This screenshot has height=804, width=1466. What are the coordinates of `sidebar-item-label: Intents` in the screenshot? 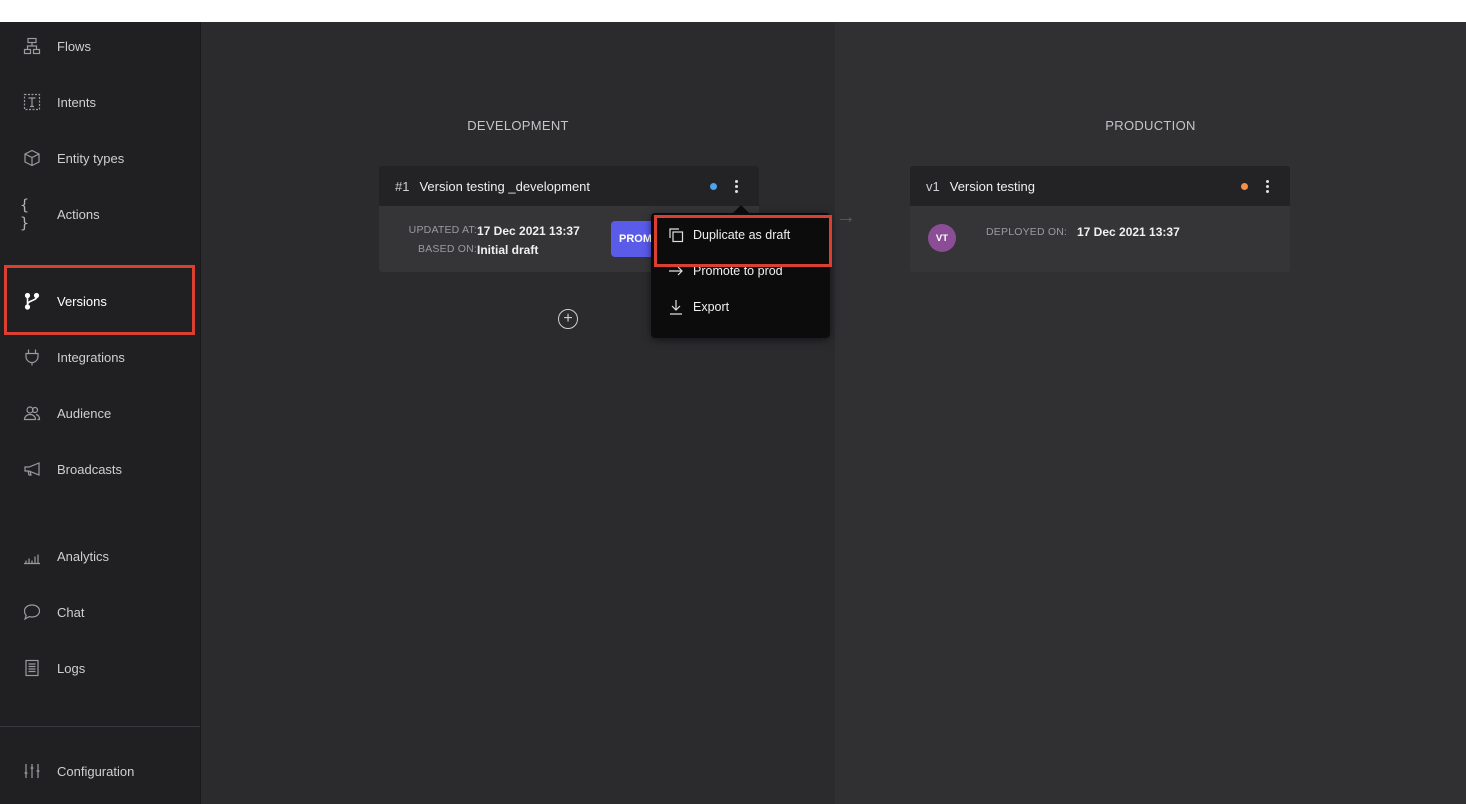 It's located at (77, 102).